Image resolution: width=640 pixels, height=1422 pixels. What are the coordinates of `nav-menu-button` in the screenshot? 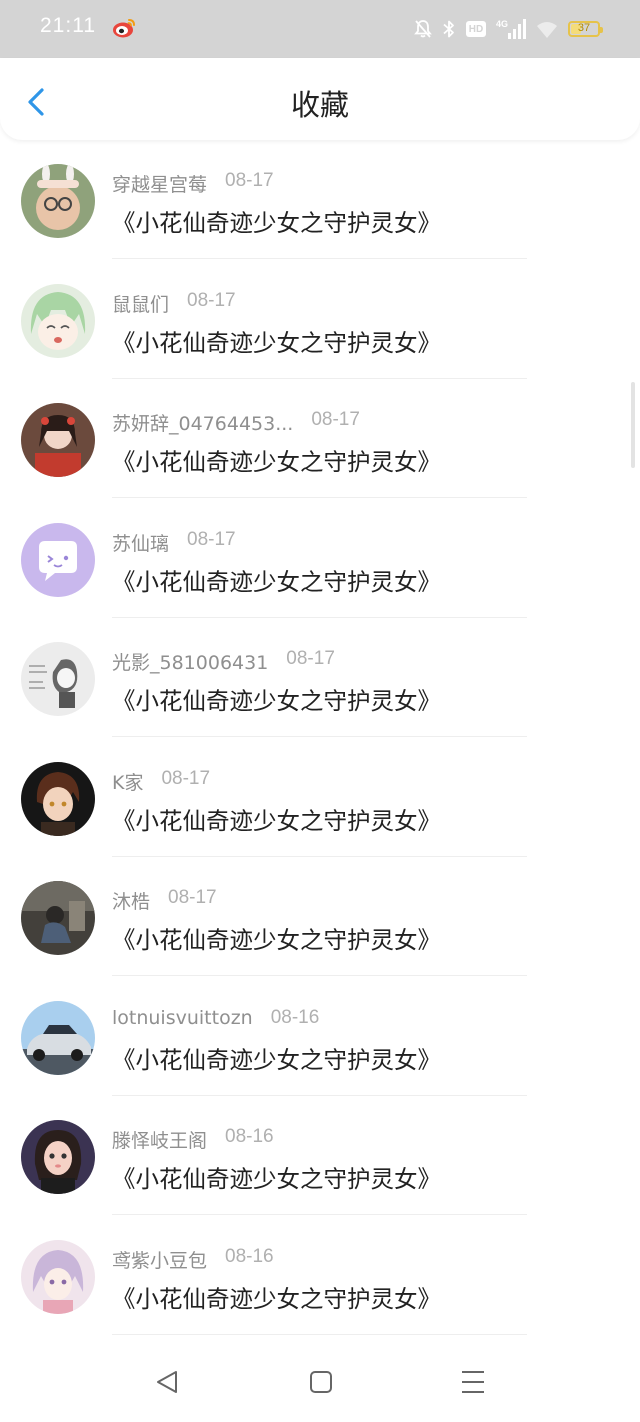 It's located at (473, 1384).